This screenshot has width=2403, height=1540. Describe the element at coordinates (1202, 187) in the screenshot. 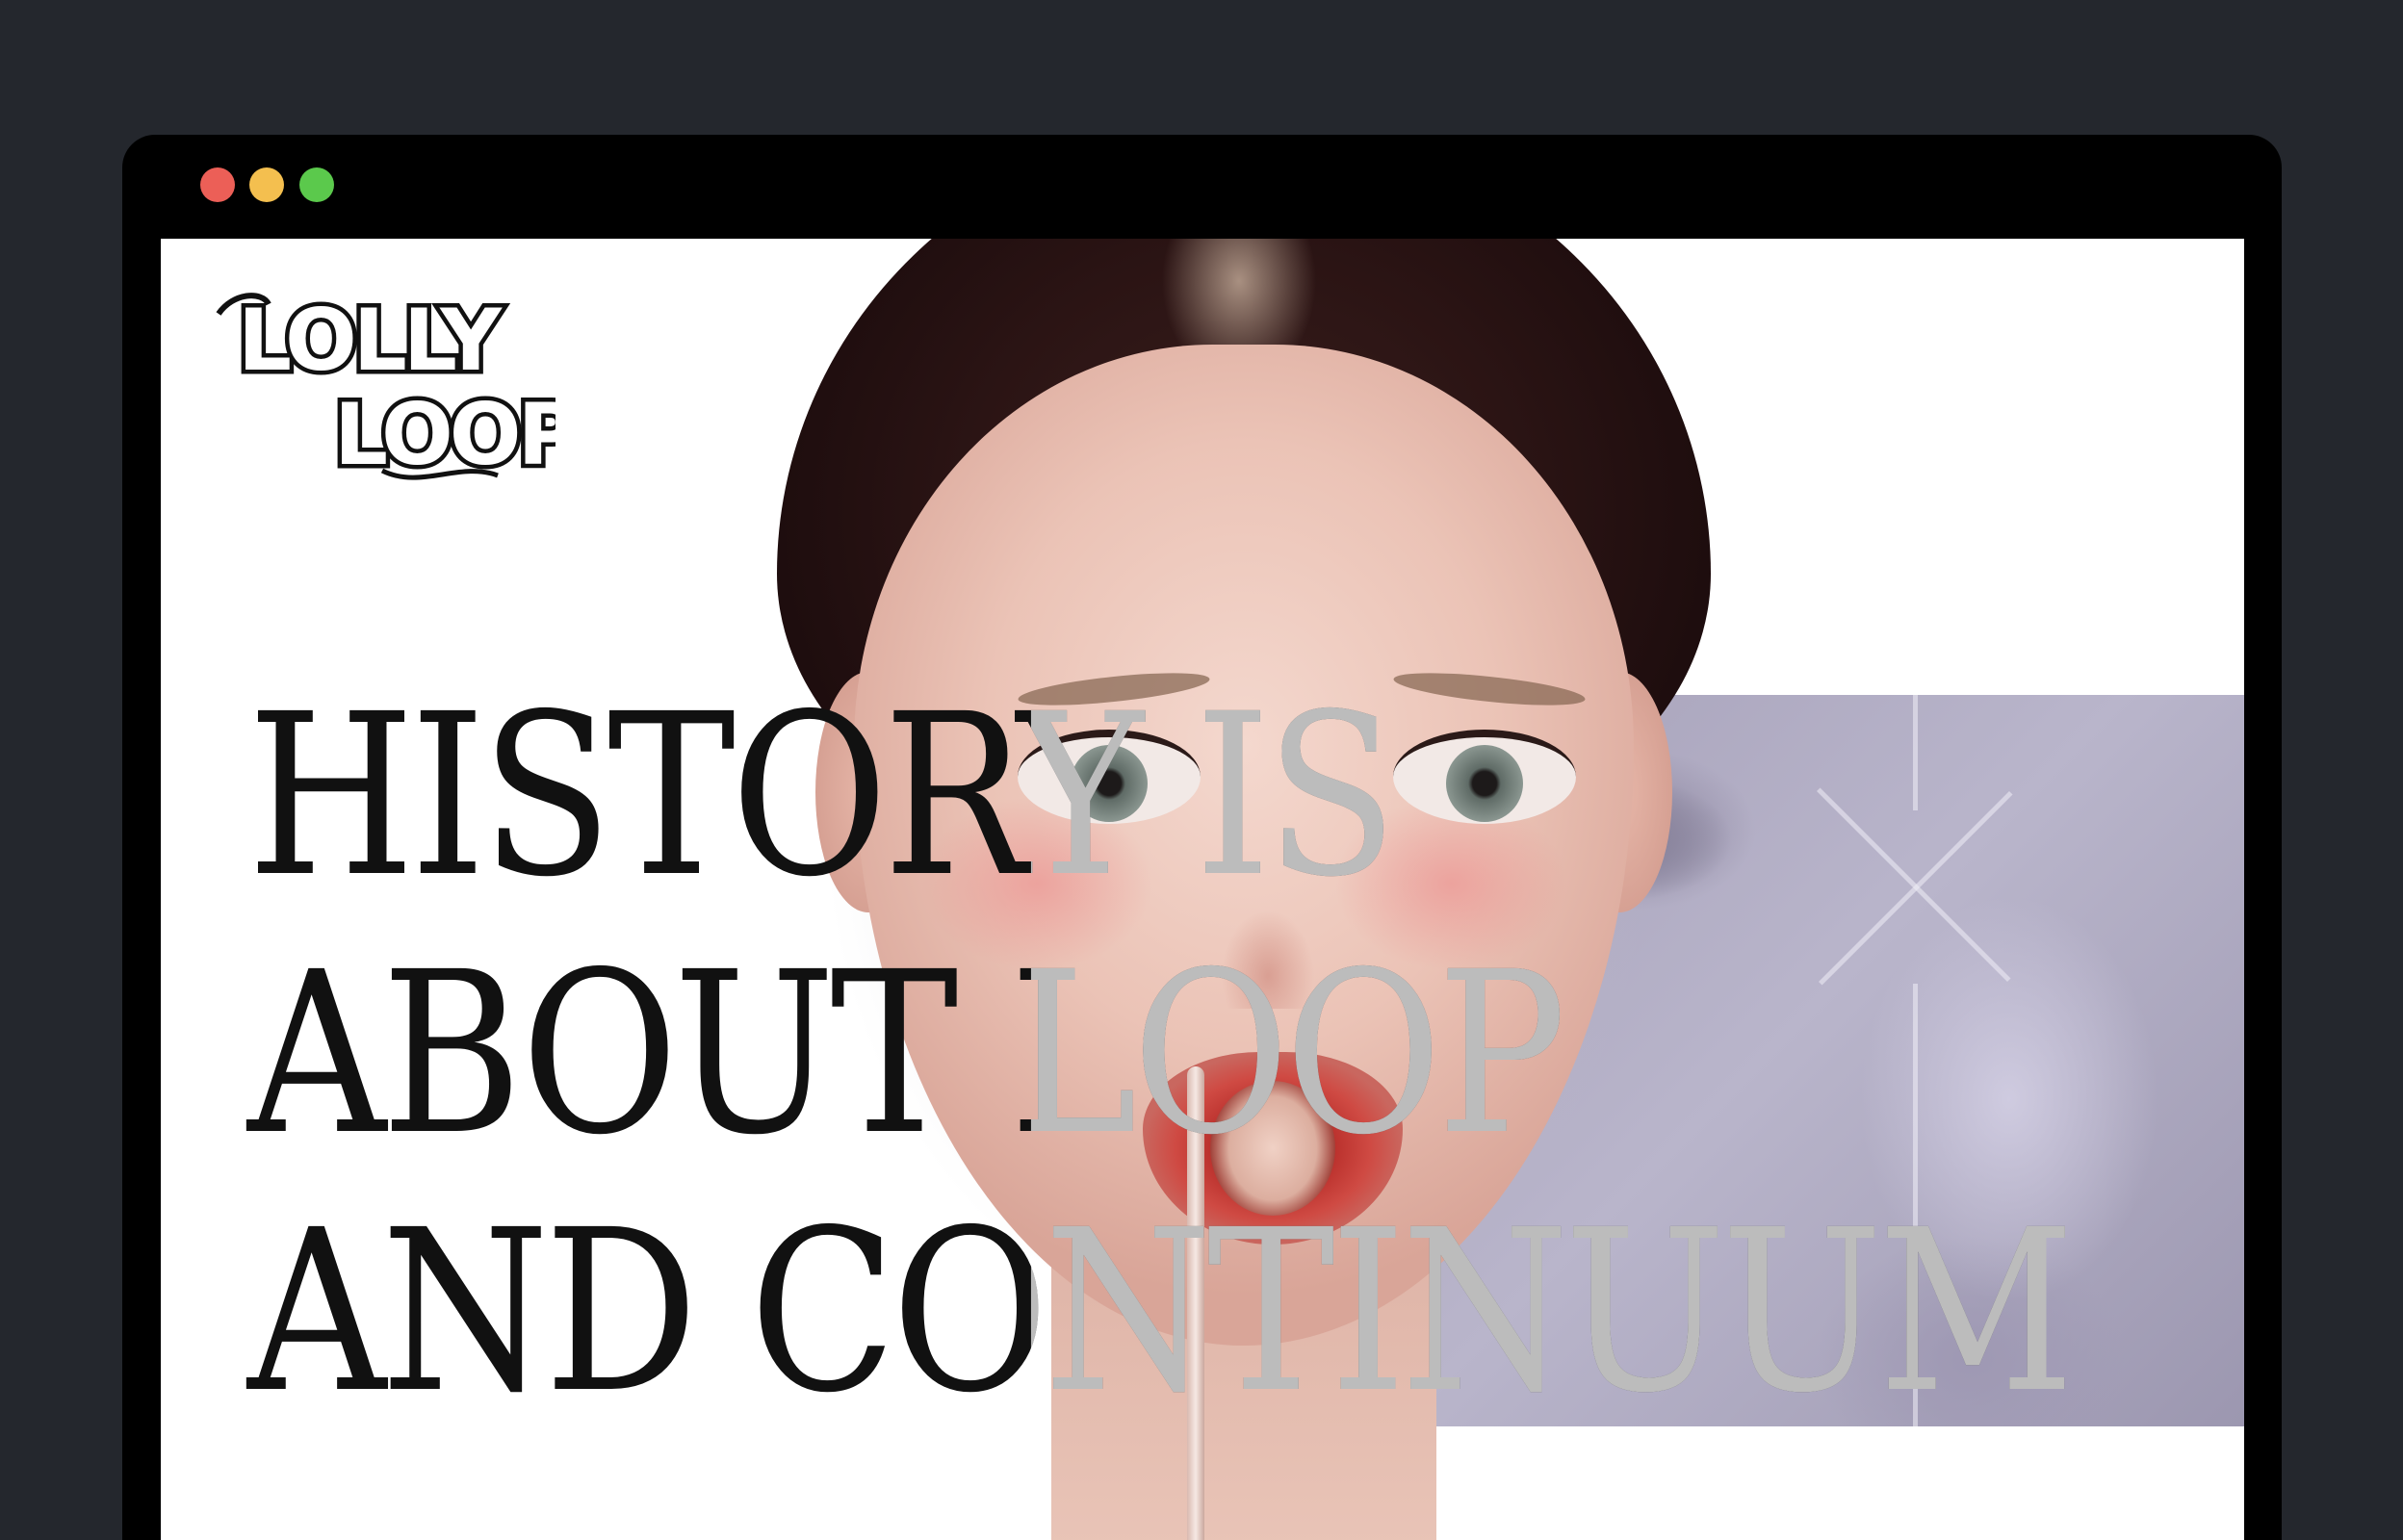

I see `window-titlebar` at that location.